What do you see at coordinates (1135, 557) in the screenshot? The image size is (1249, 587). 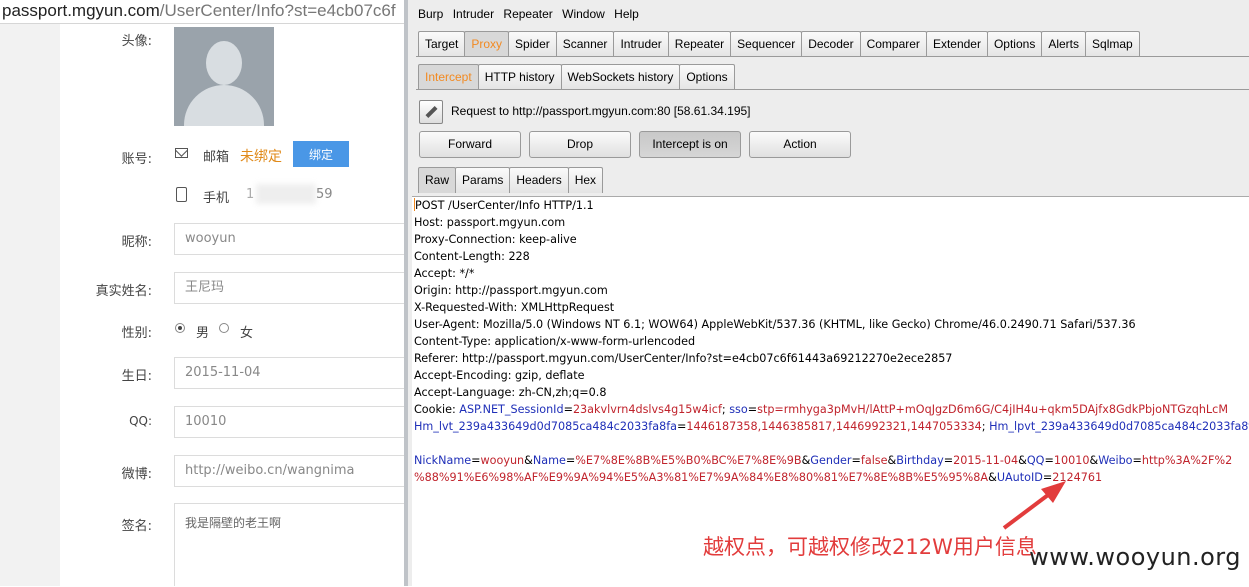 I see `watermark: www.wooyun.org` at bounding box center [1135, 557].